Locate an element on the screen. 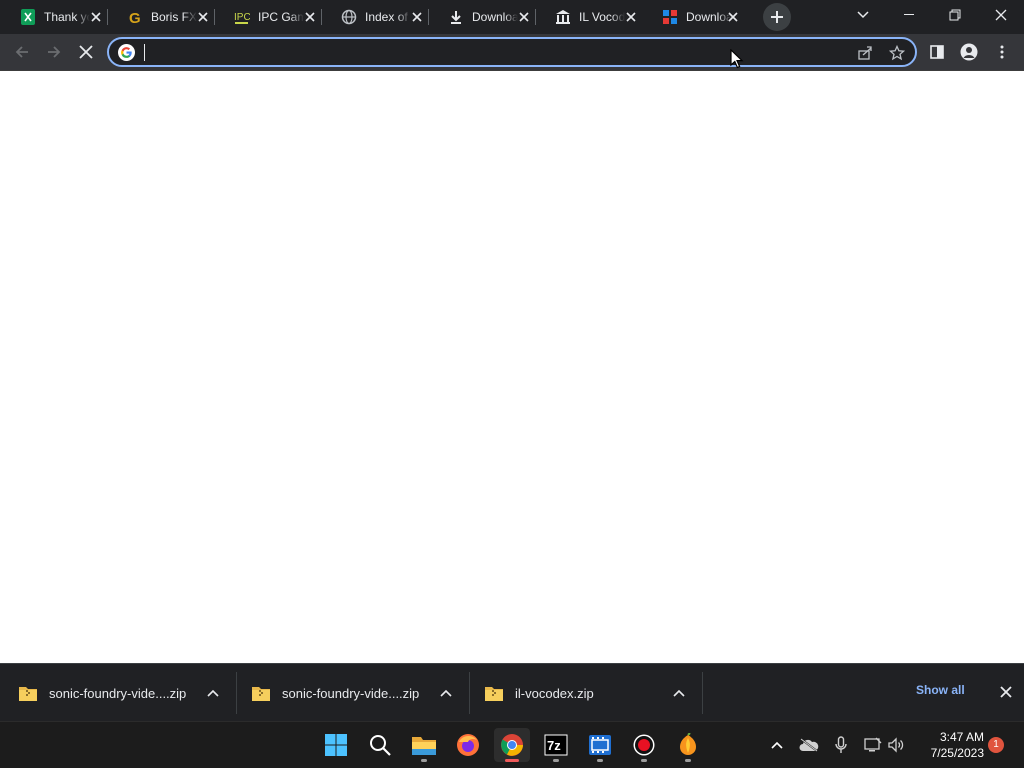 Image resolution: width=1024 pixels, height=768 pixels. sheets-icon is located at coordinates (28, 17).